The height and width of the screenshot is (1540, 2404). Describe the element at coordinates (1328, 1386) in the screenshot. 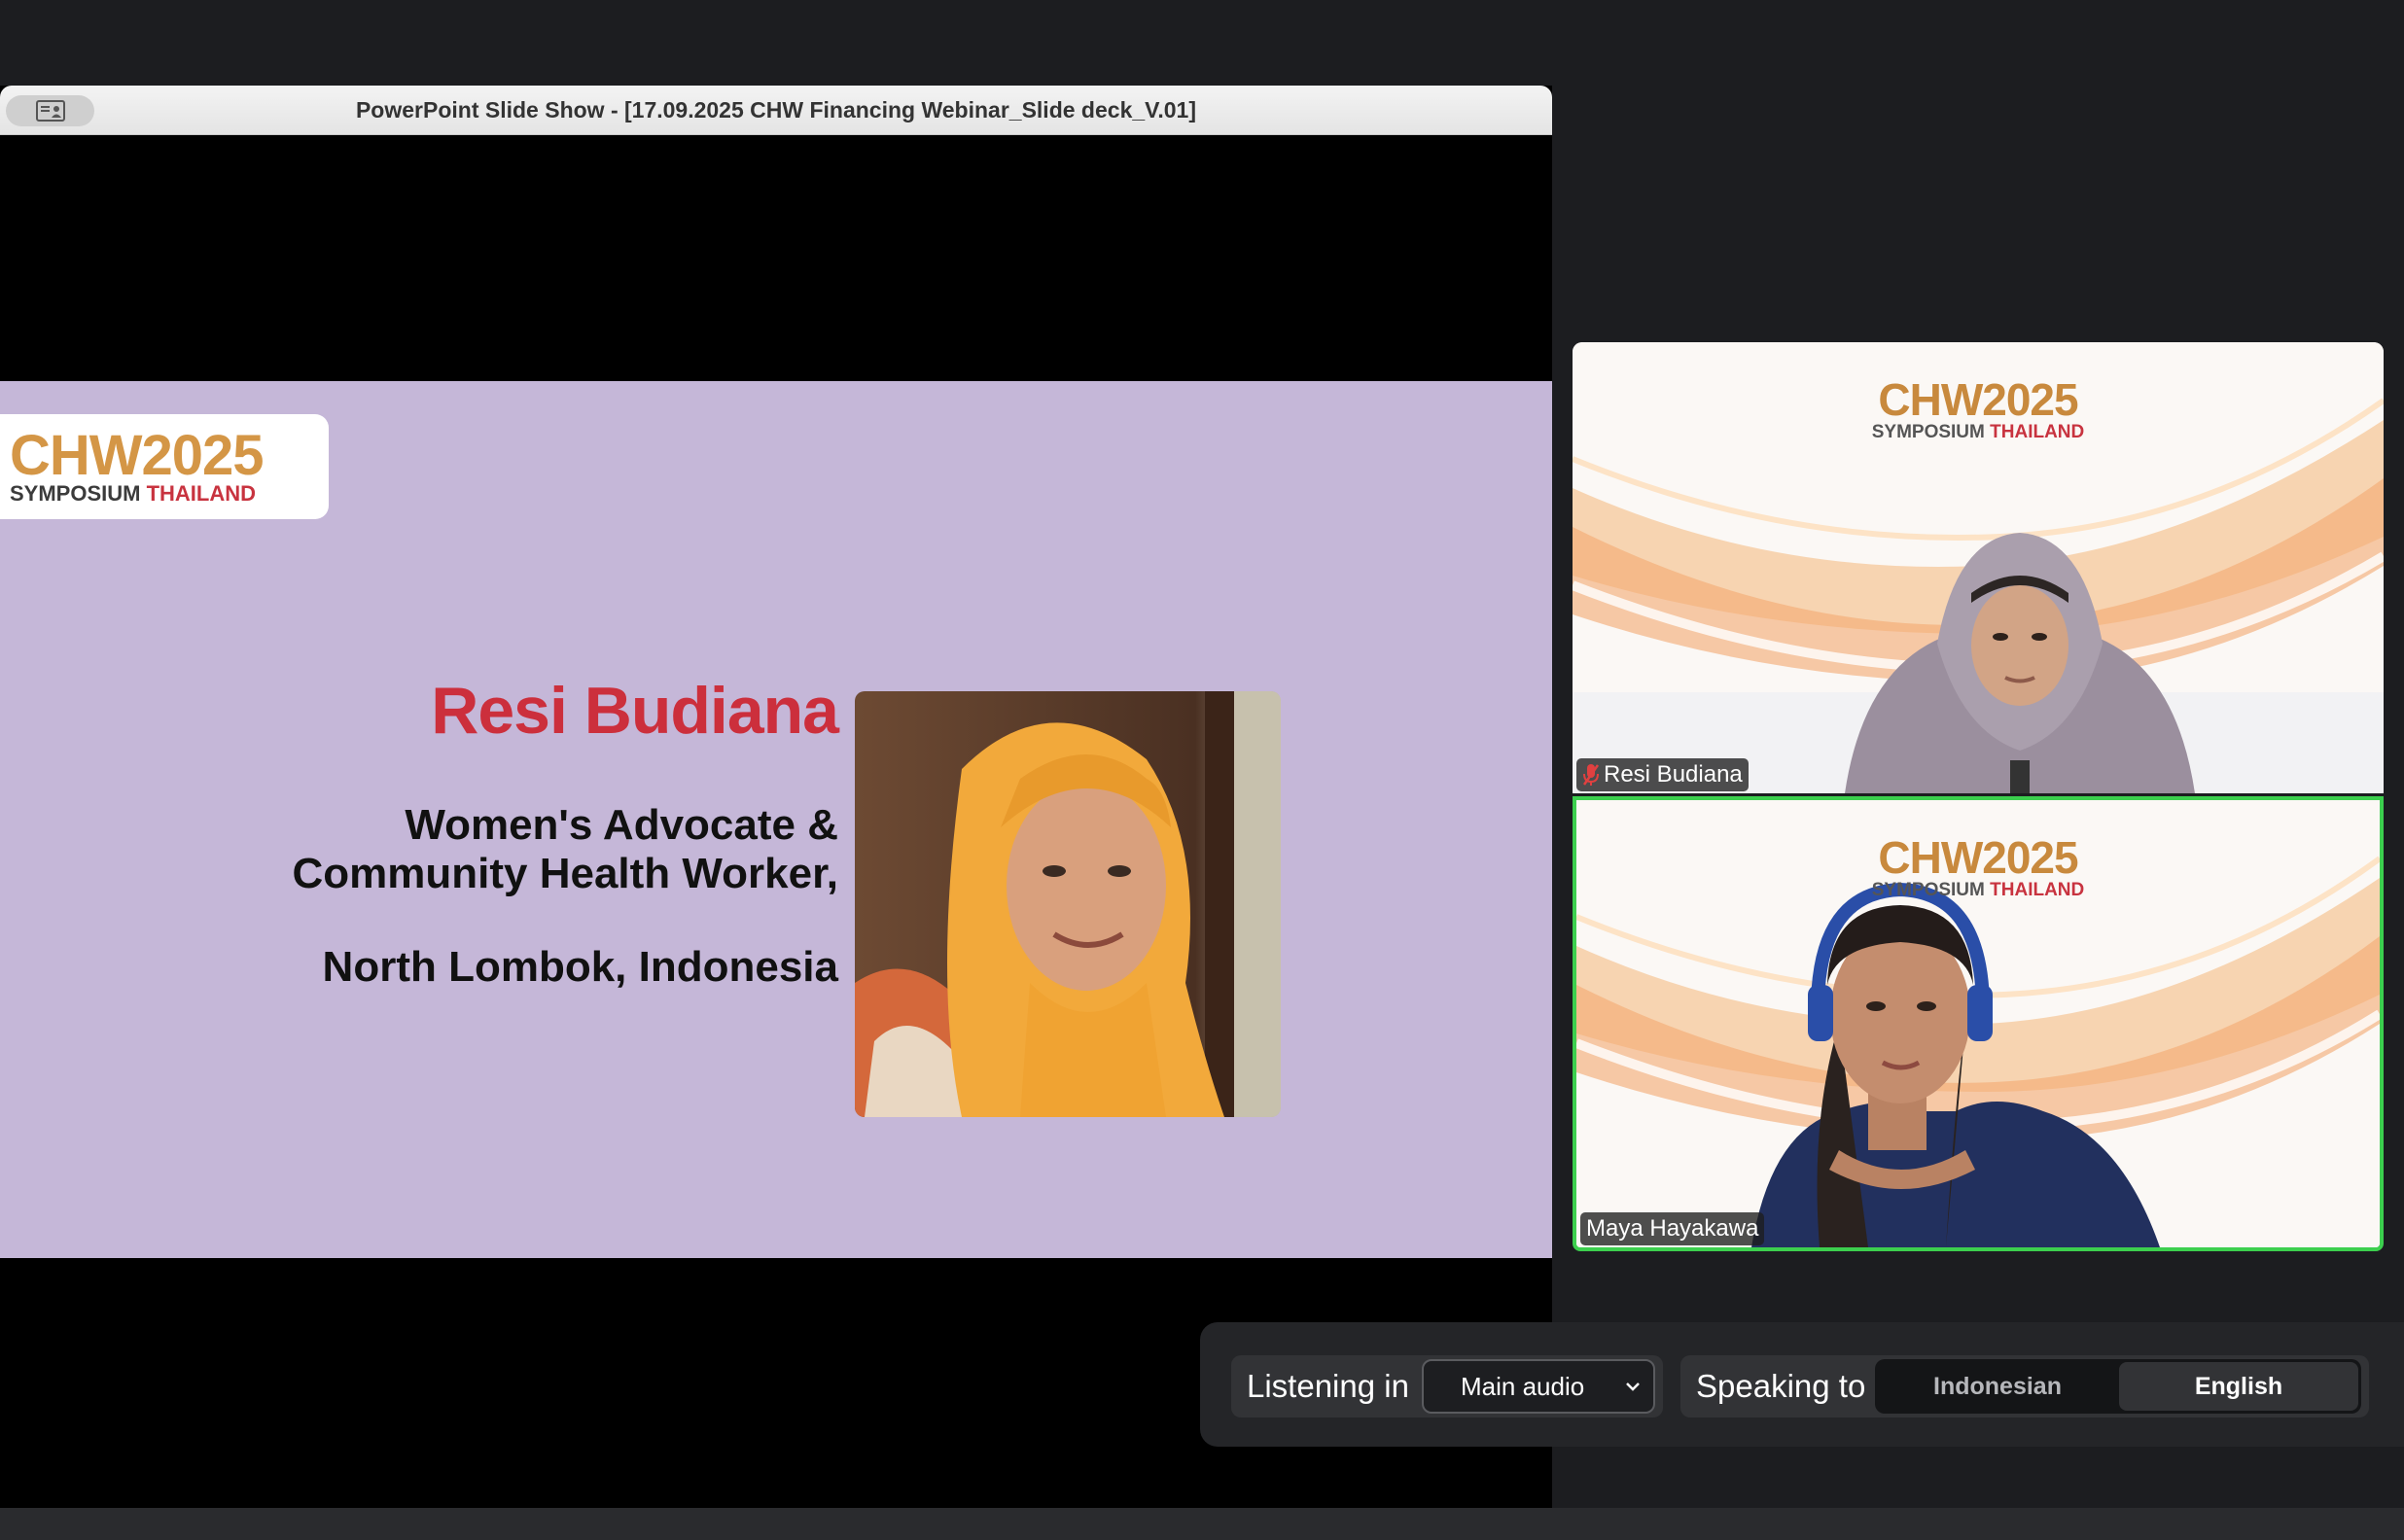

I see `listening-in-label: Listening in` at that location.